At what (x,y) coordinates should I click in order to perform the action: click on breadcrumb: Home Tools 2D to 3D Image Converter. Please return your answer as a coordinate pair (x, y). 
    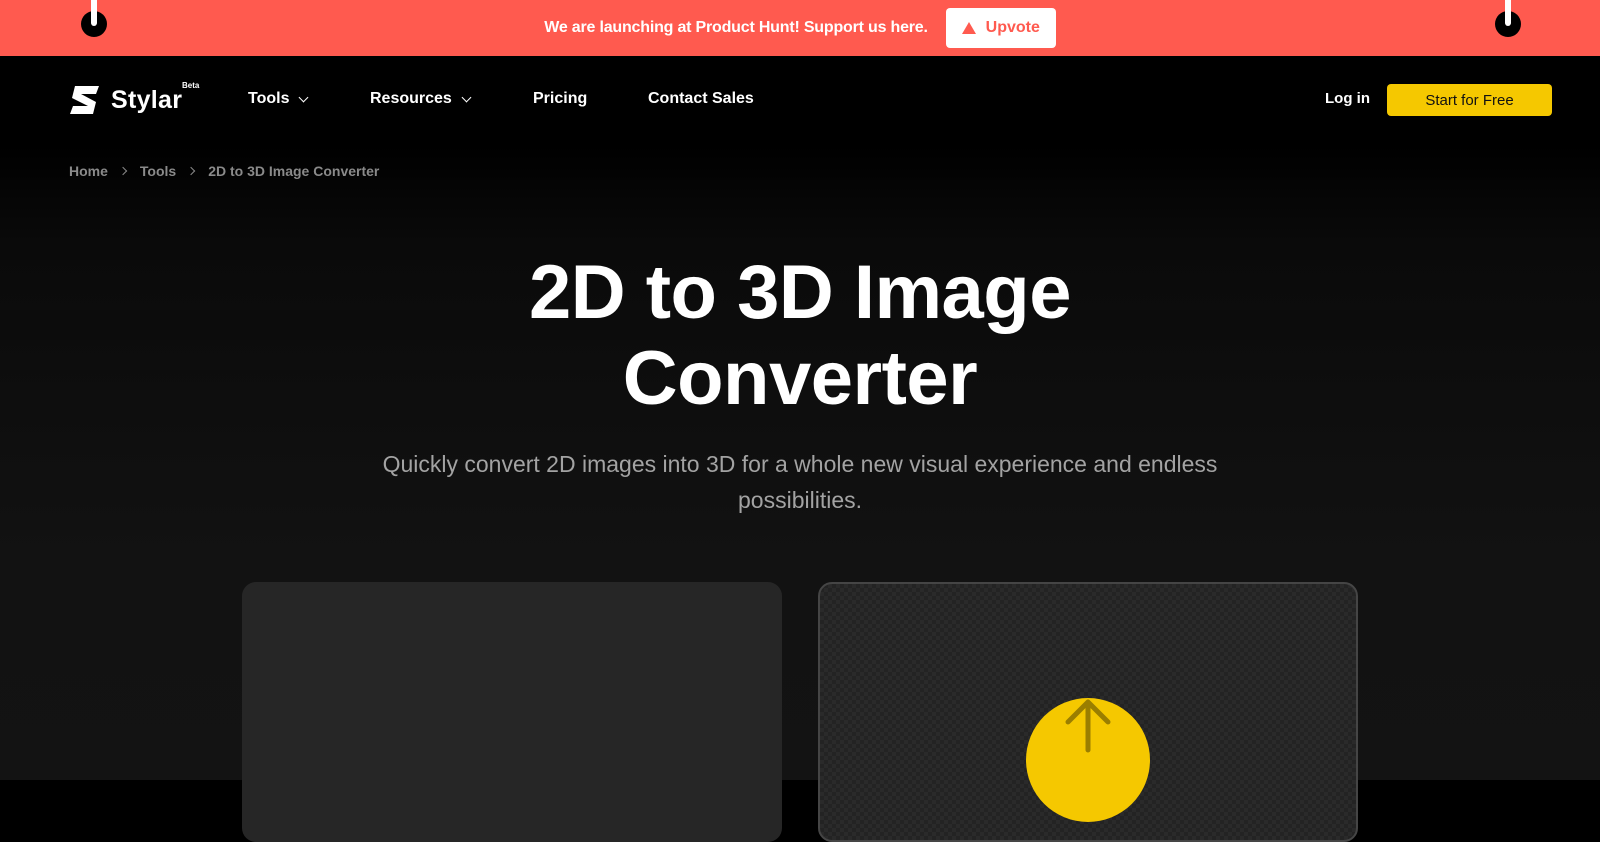
    Looking at the image, I should click on (224, 171).